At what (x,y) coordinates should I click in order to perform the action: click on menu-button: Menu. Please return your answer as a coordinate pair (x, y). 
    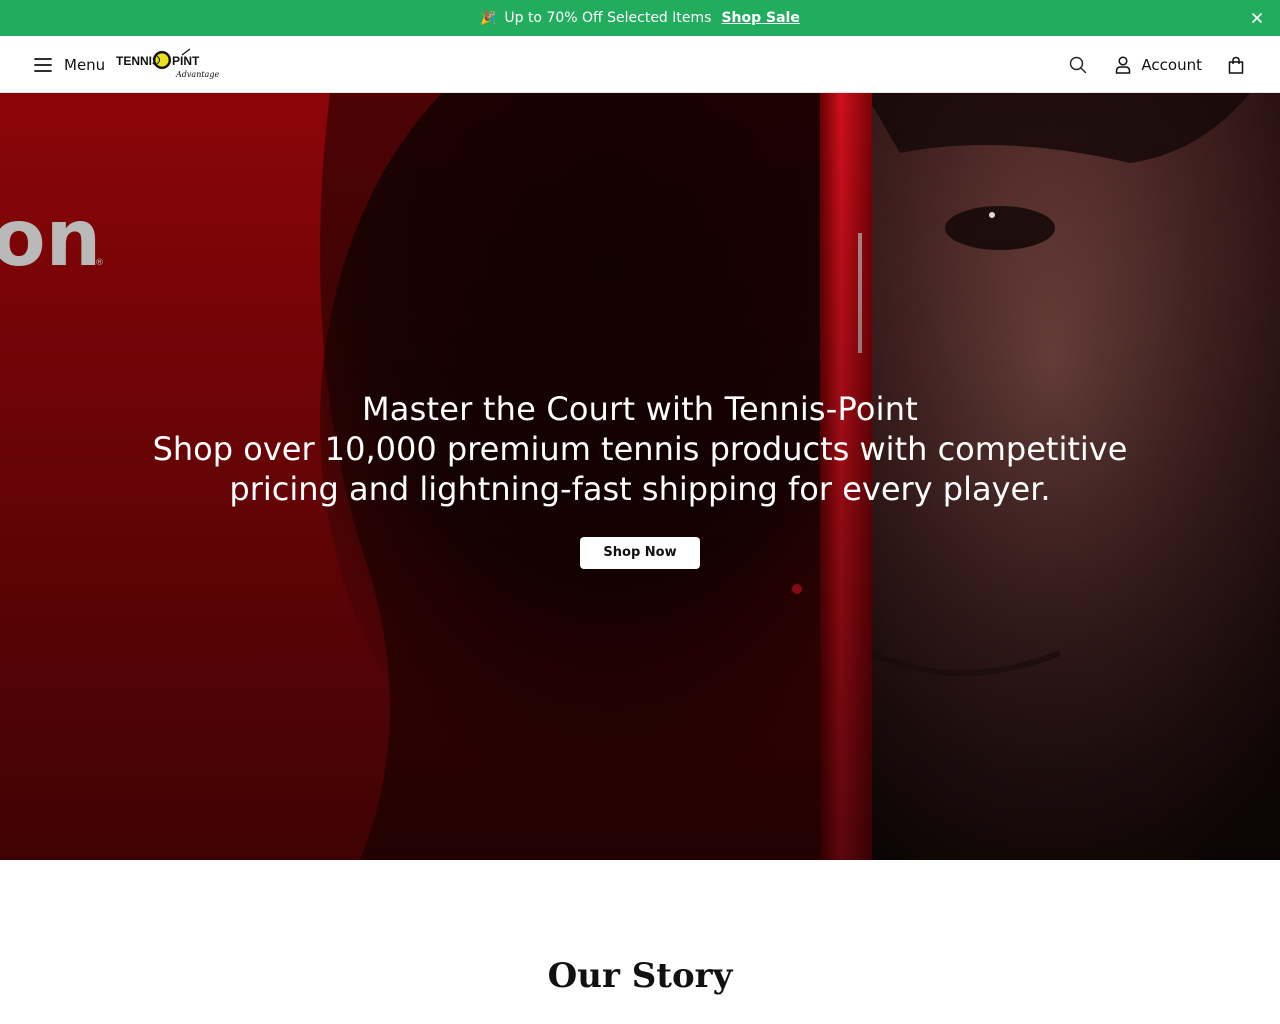
    Looking at the image, I should click on (69, 65).